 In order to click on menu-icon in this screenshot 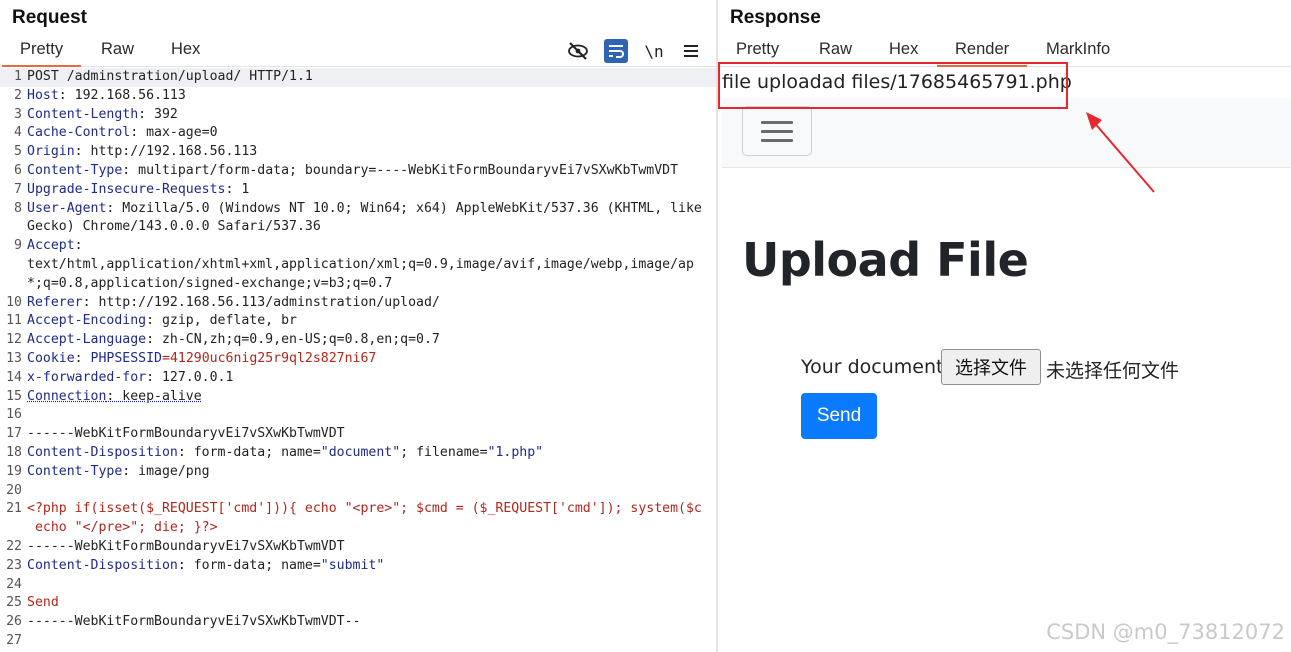, I will do `click(691, 51)`.